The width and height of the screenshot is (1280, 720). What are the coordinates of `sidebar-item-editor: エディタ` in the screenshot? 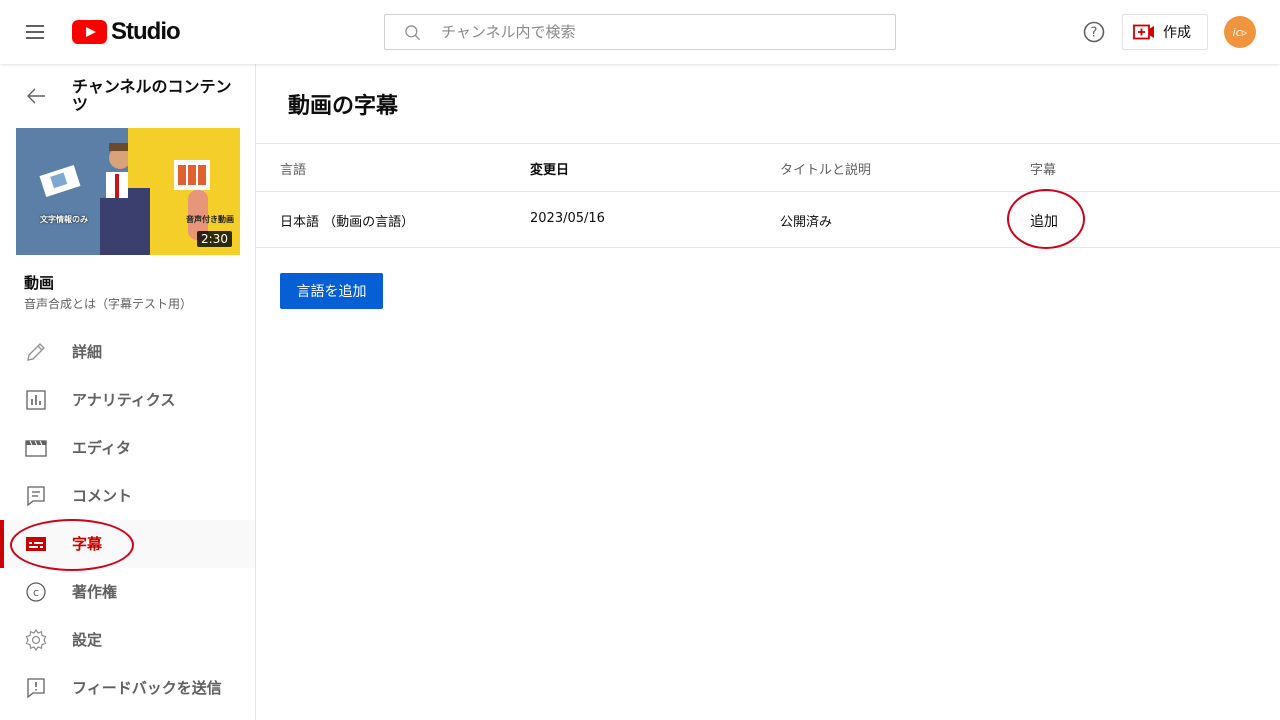 It's located at (127, 448).